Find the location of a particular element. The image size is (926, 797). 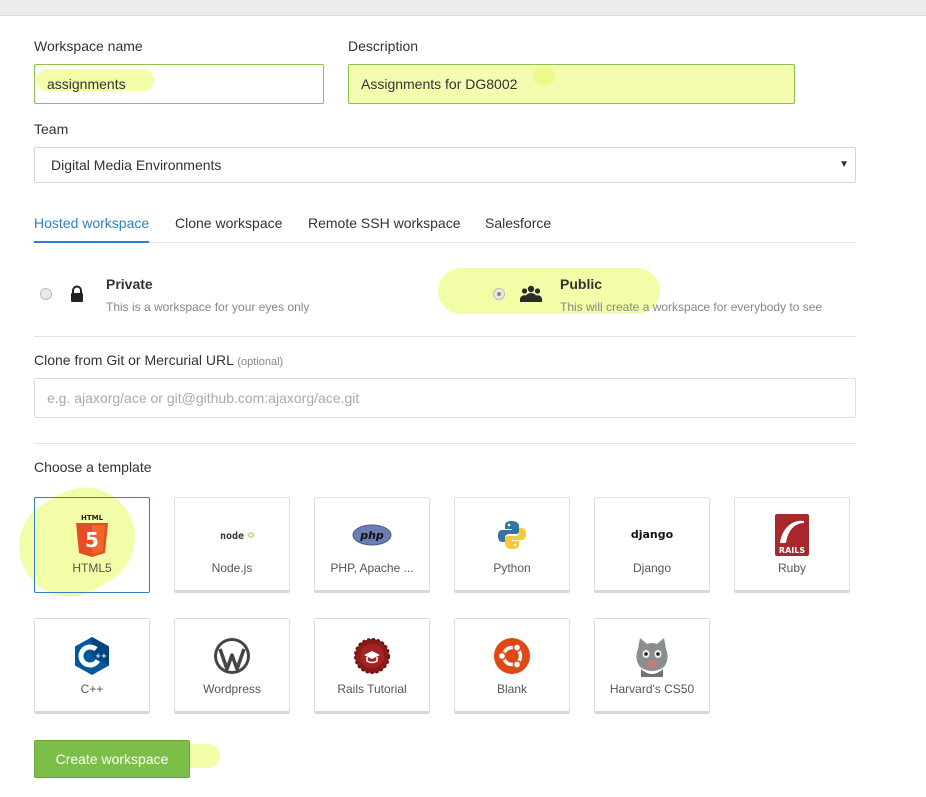

cat-icon is located at coordinates (652, 656).